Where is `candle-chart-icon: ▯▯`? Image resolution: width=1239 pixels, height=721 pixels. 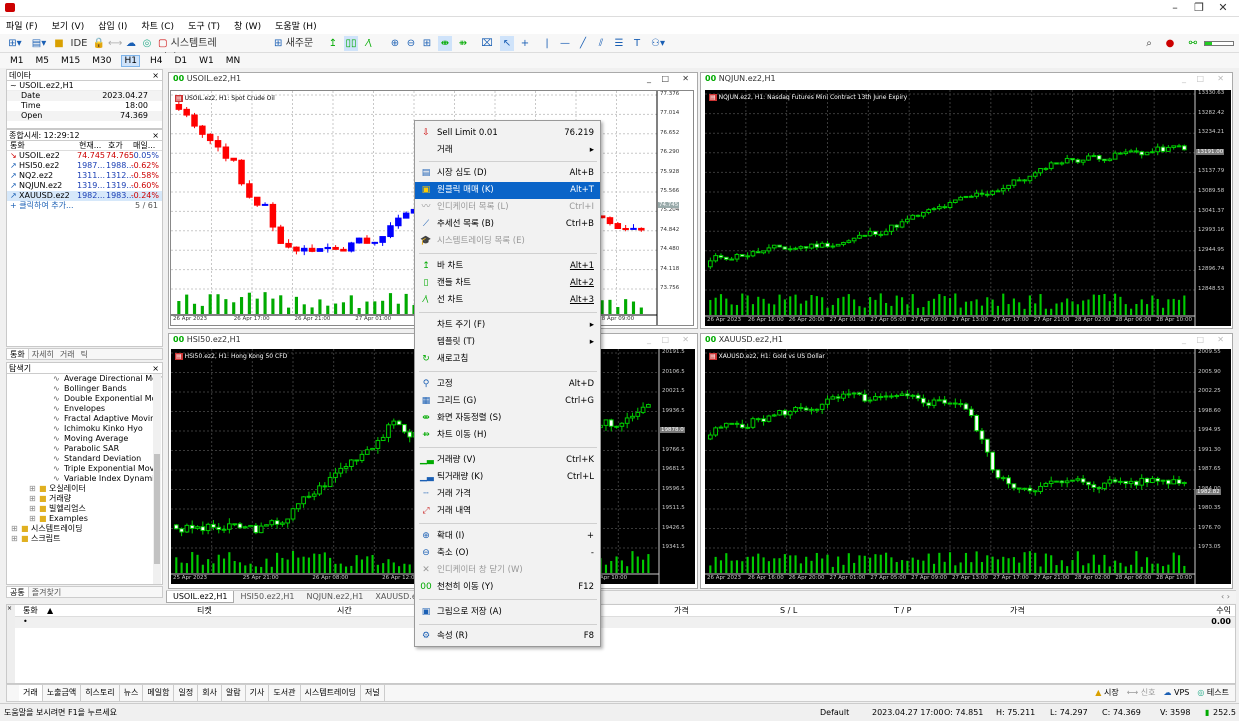
candle-chart-icon: ▯▯ is located at coordinates (351, 43).